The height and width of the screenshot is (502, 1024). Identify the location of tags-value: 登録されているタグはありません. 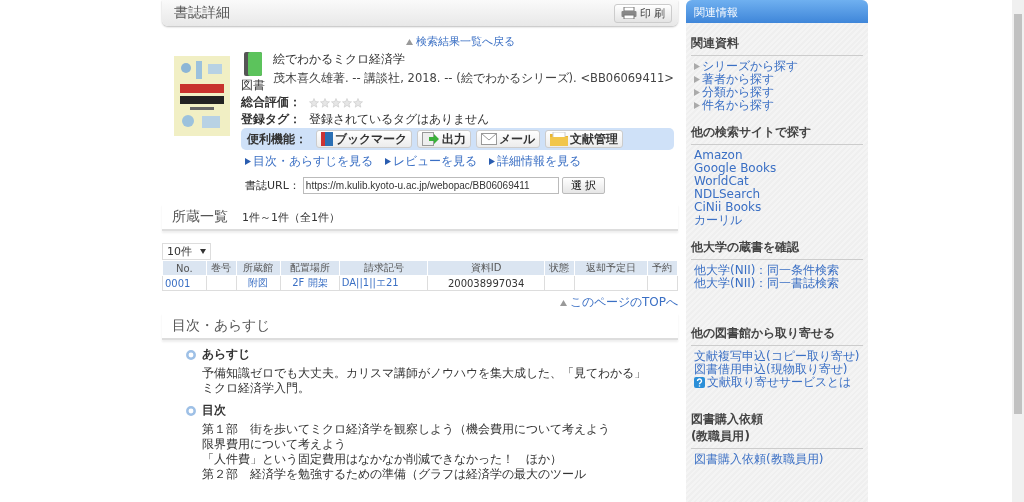
(399, 119).